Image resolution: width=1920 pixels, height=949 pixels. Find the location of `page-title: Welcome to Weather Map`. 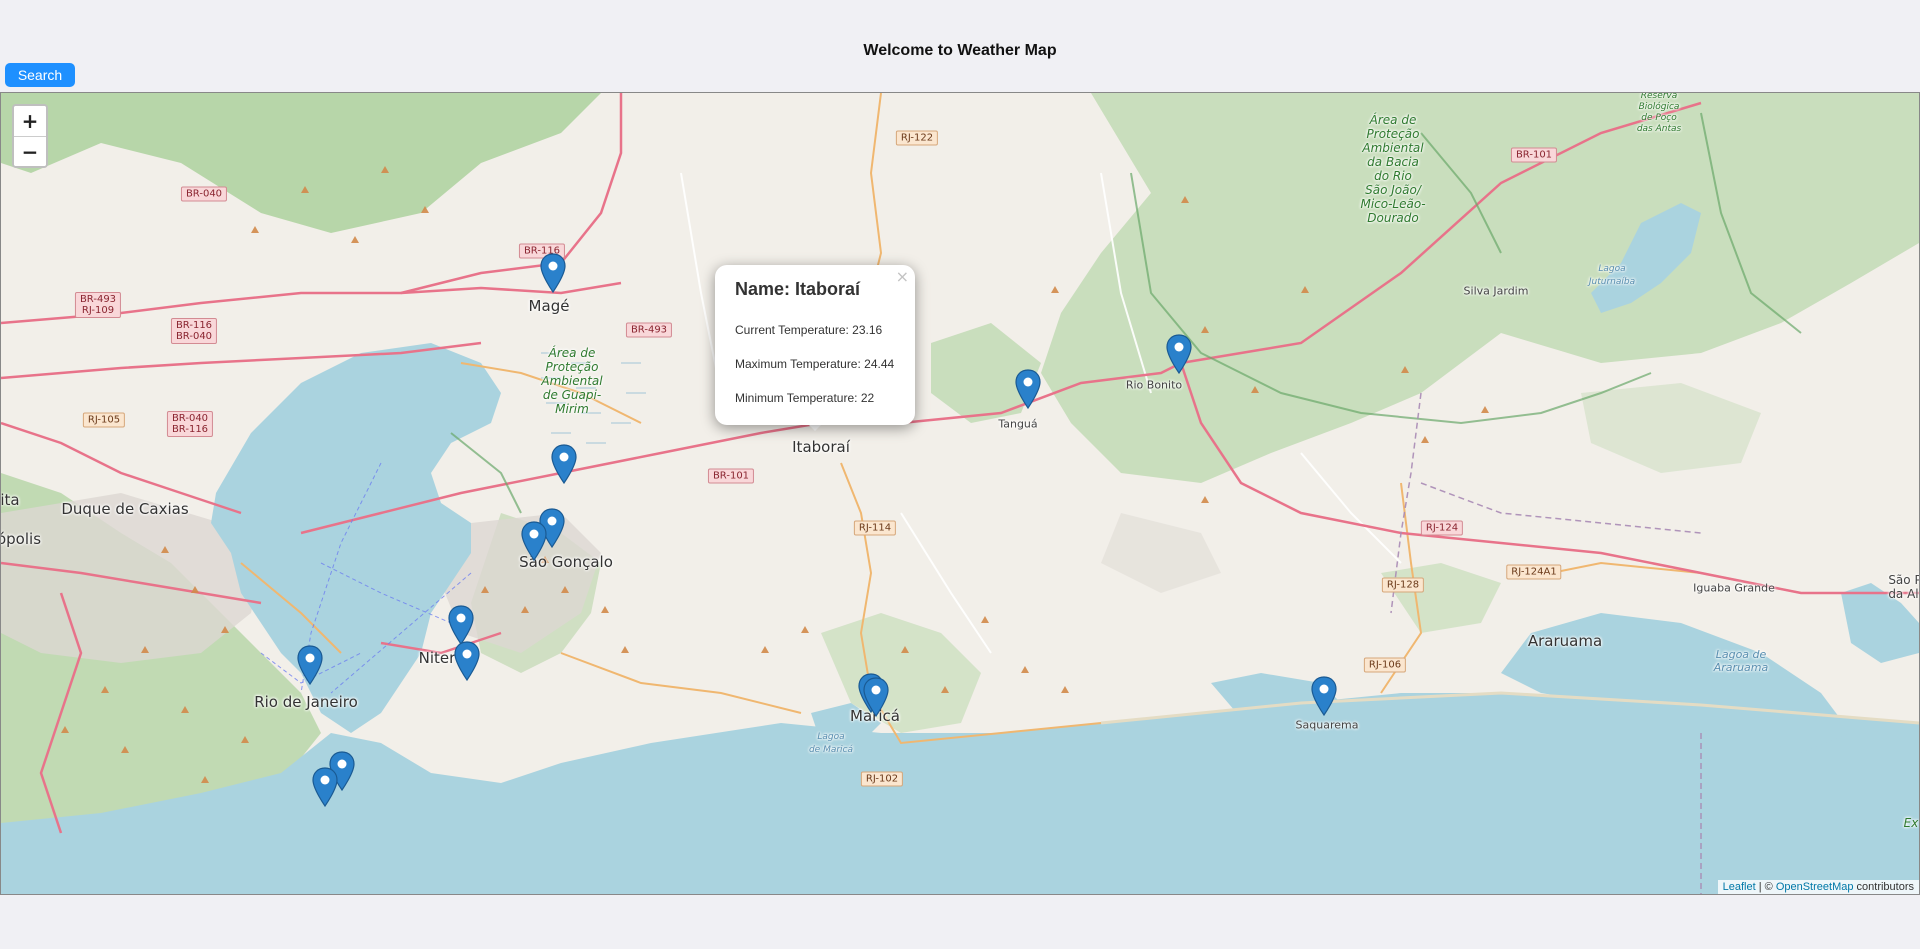

page-title: Welcome to Weather Map is located at coordinates (960, 50).